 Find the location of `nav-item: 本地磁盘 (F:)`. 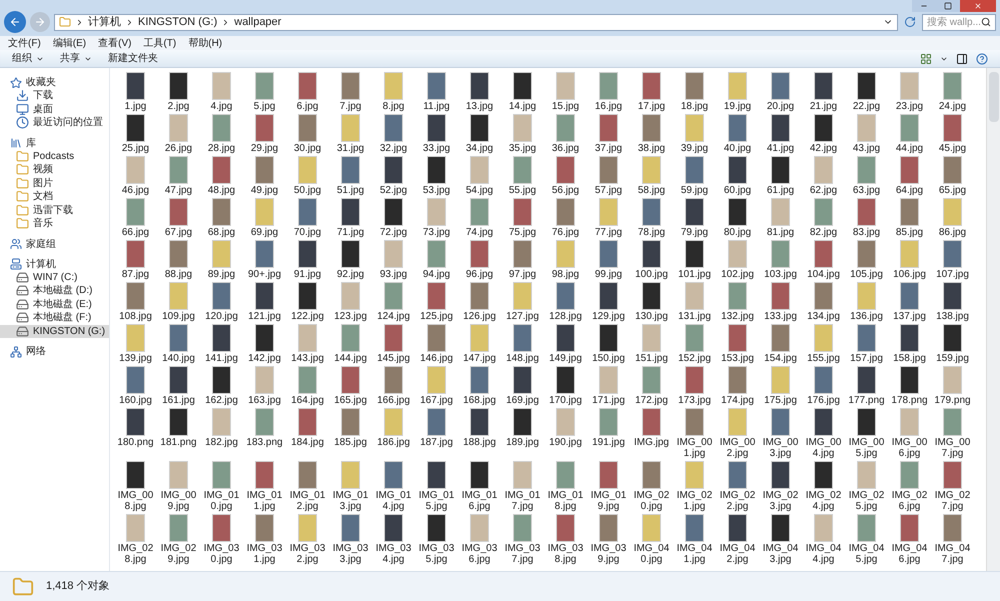

nav-item: 本地磁盘 (F:) is located at coordinates (54, 317).